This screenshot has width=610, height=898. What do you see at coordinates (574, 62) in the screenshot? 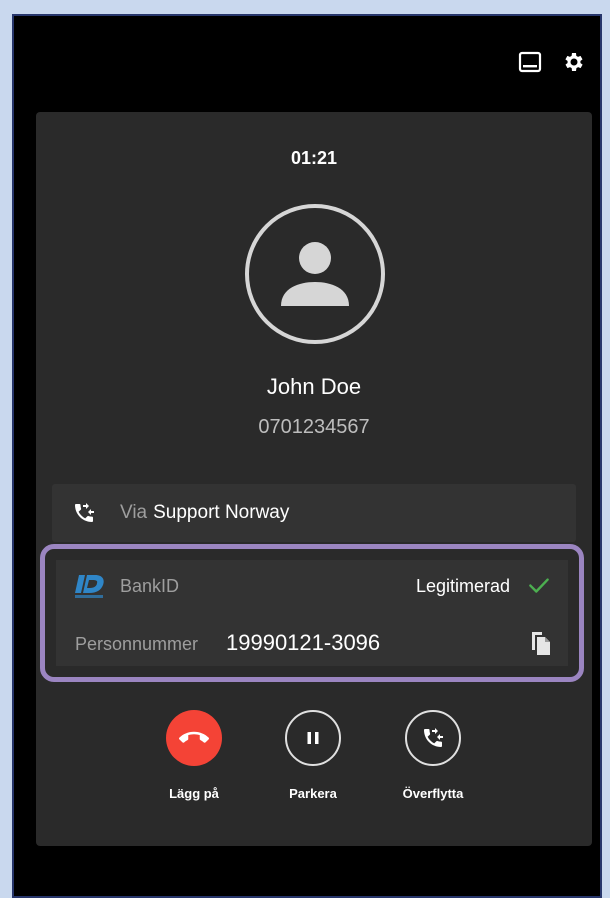
I see `gear-icon` at bounding box center [574, 62].